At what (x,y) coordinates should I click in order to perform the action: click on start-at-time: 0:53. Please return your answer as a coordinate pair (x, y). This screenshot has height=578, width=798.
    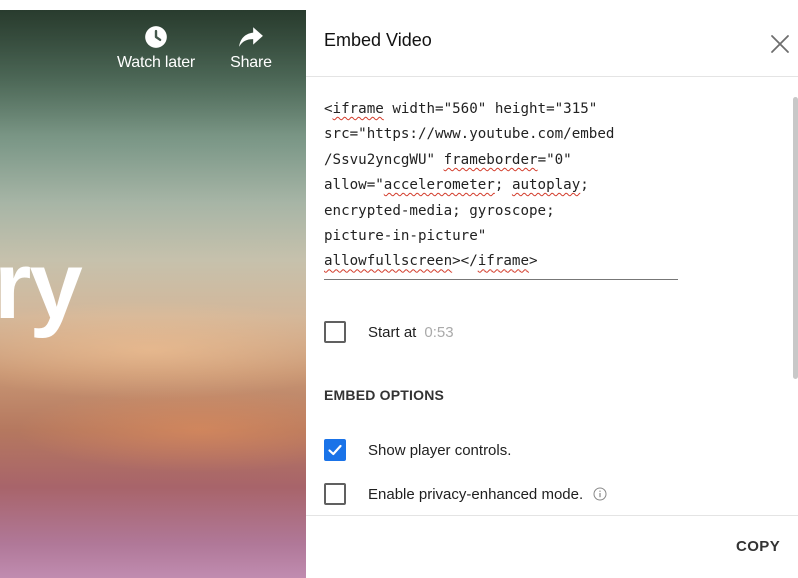
    Looking at the image, I should click on (438, 332).